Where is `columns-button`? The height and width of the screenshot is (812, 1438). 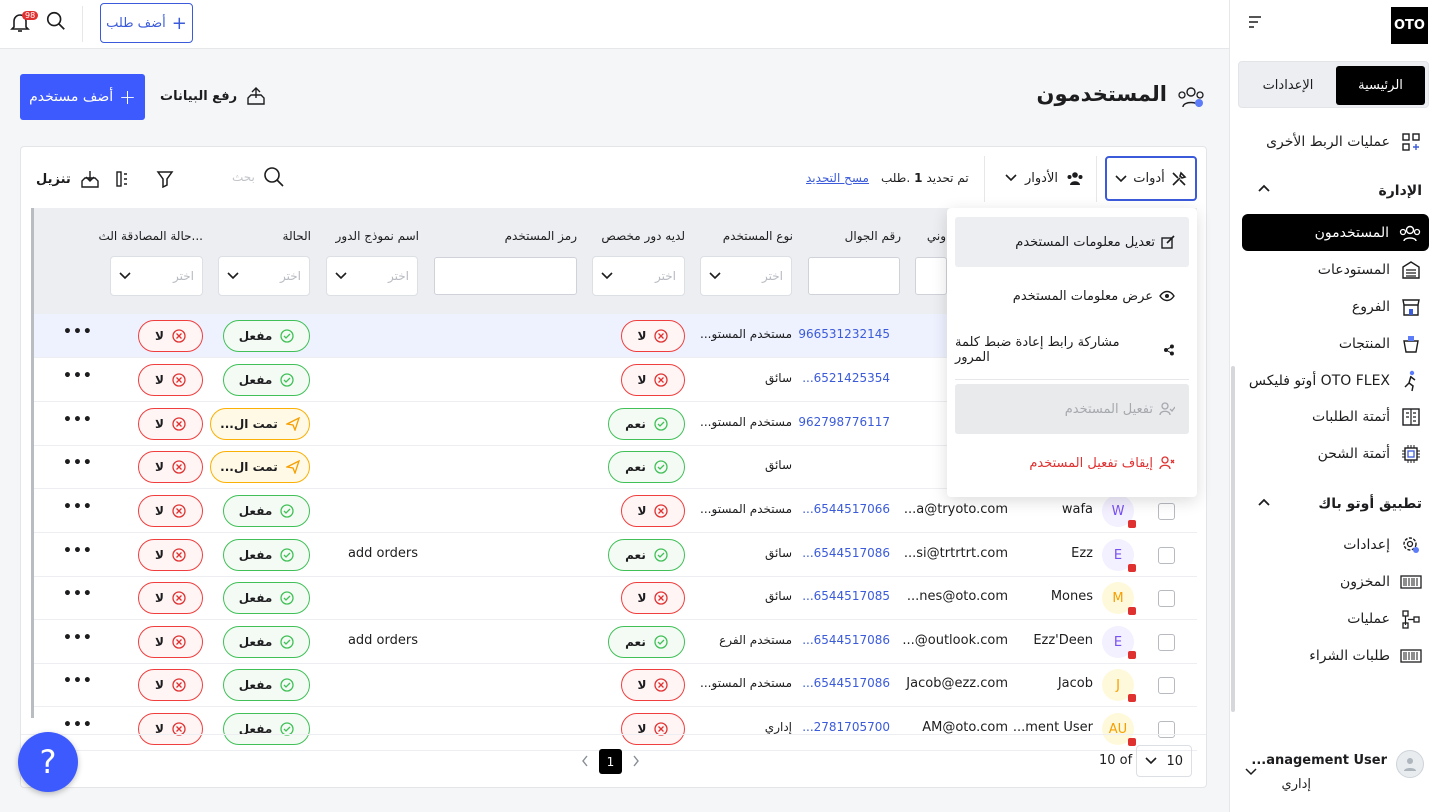 columns-button is located at coordinates (122, 179).